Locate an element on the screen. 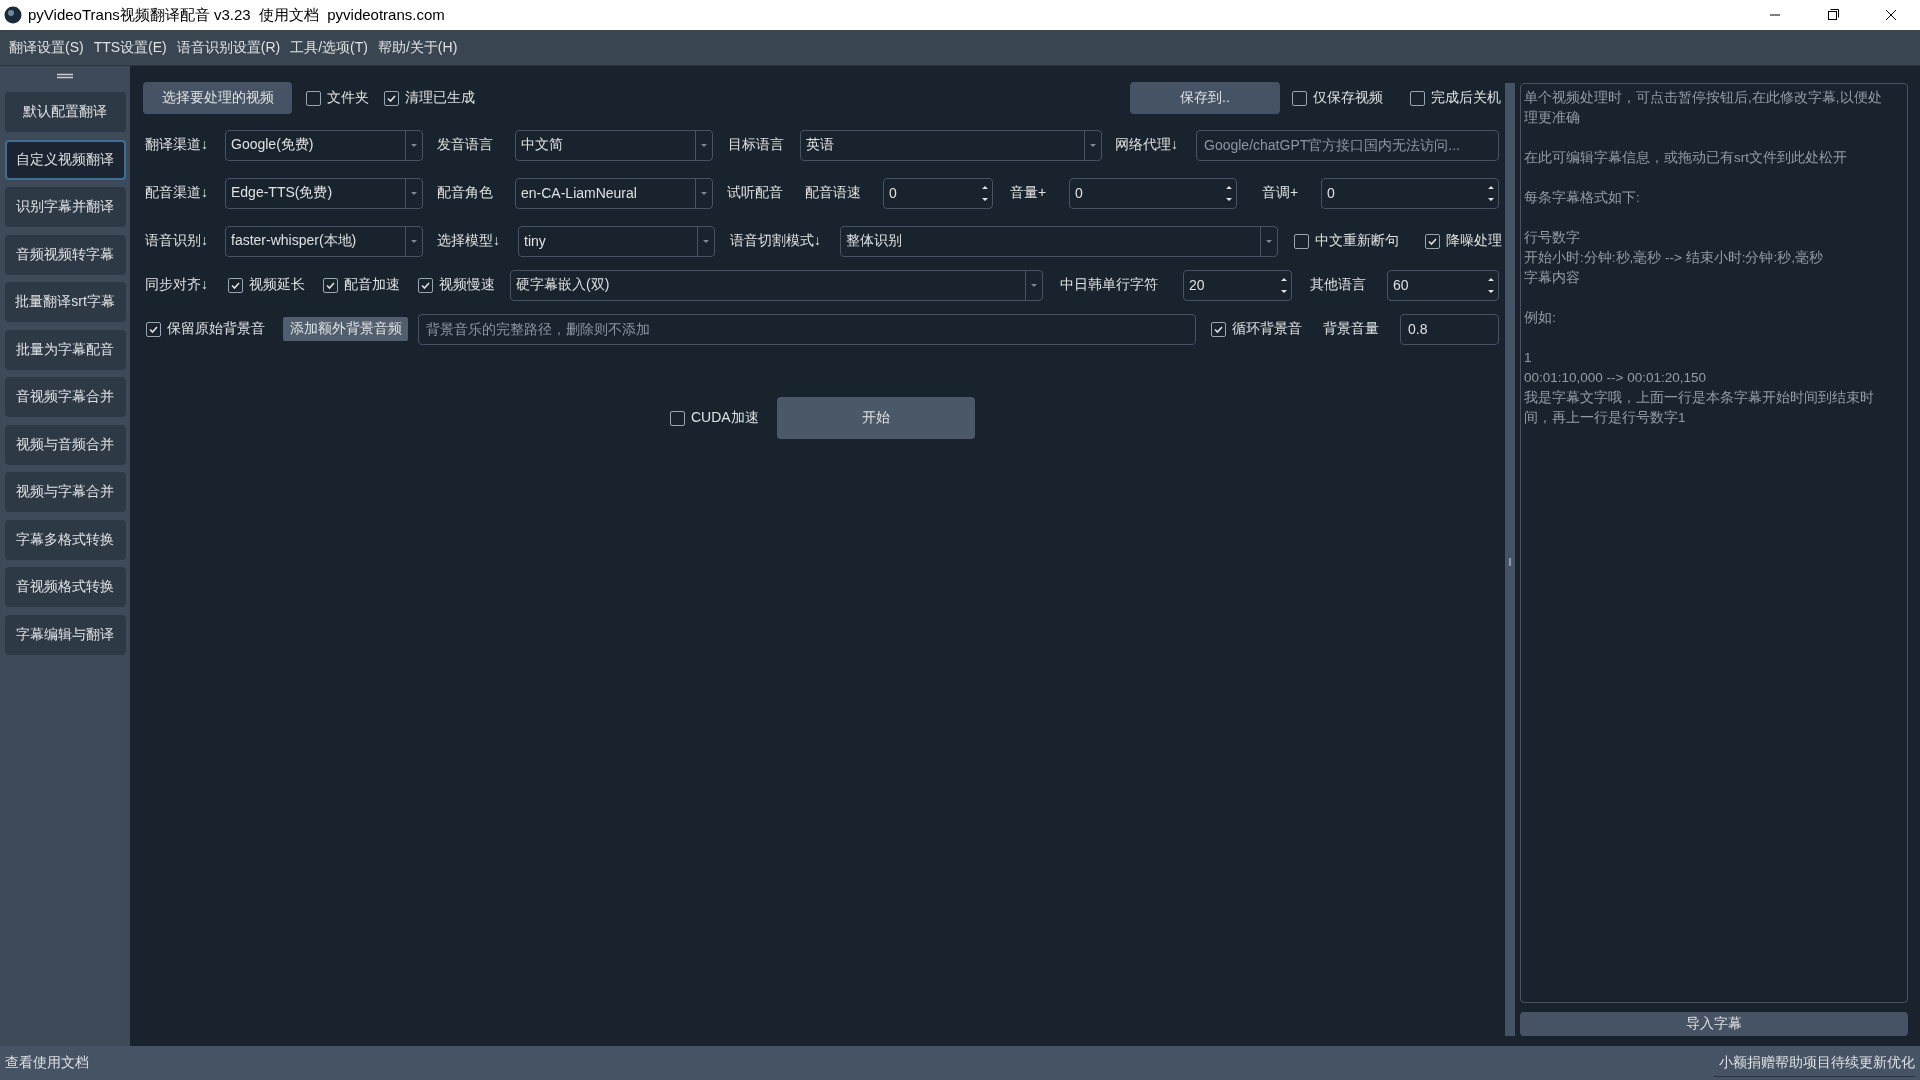 This screenshot has height=1080, width=1920. field-label: 发音语言 is located at coordinates (465, 145).